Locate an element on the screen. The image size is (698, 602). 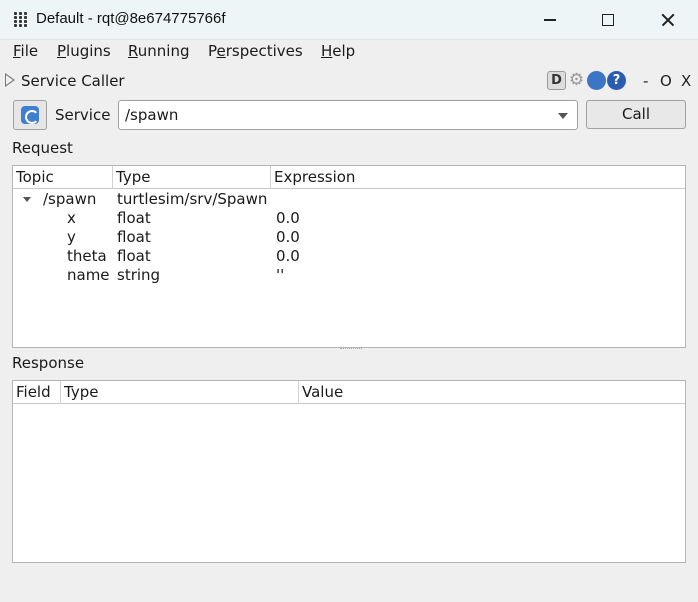
call-button: Call is located at coordinates (636, 114).